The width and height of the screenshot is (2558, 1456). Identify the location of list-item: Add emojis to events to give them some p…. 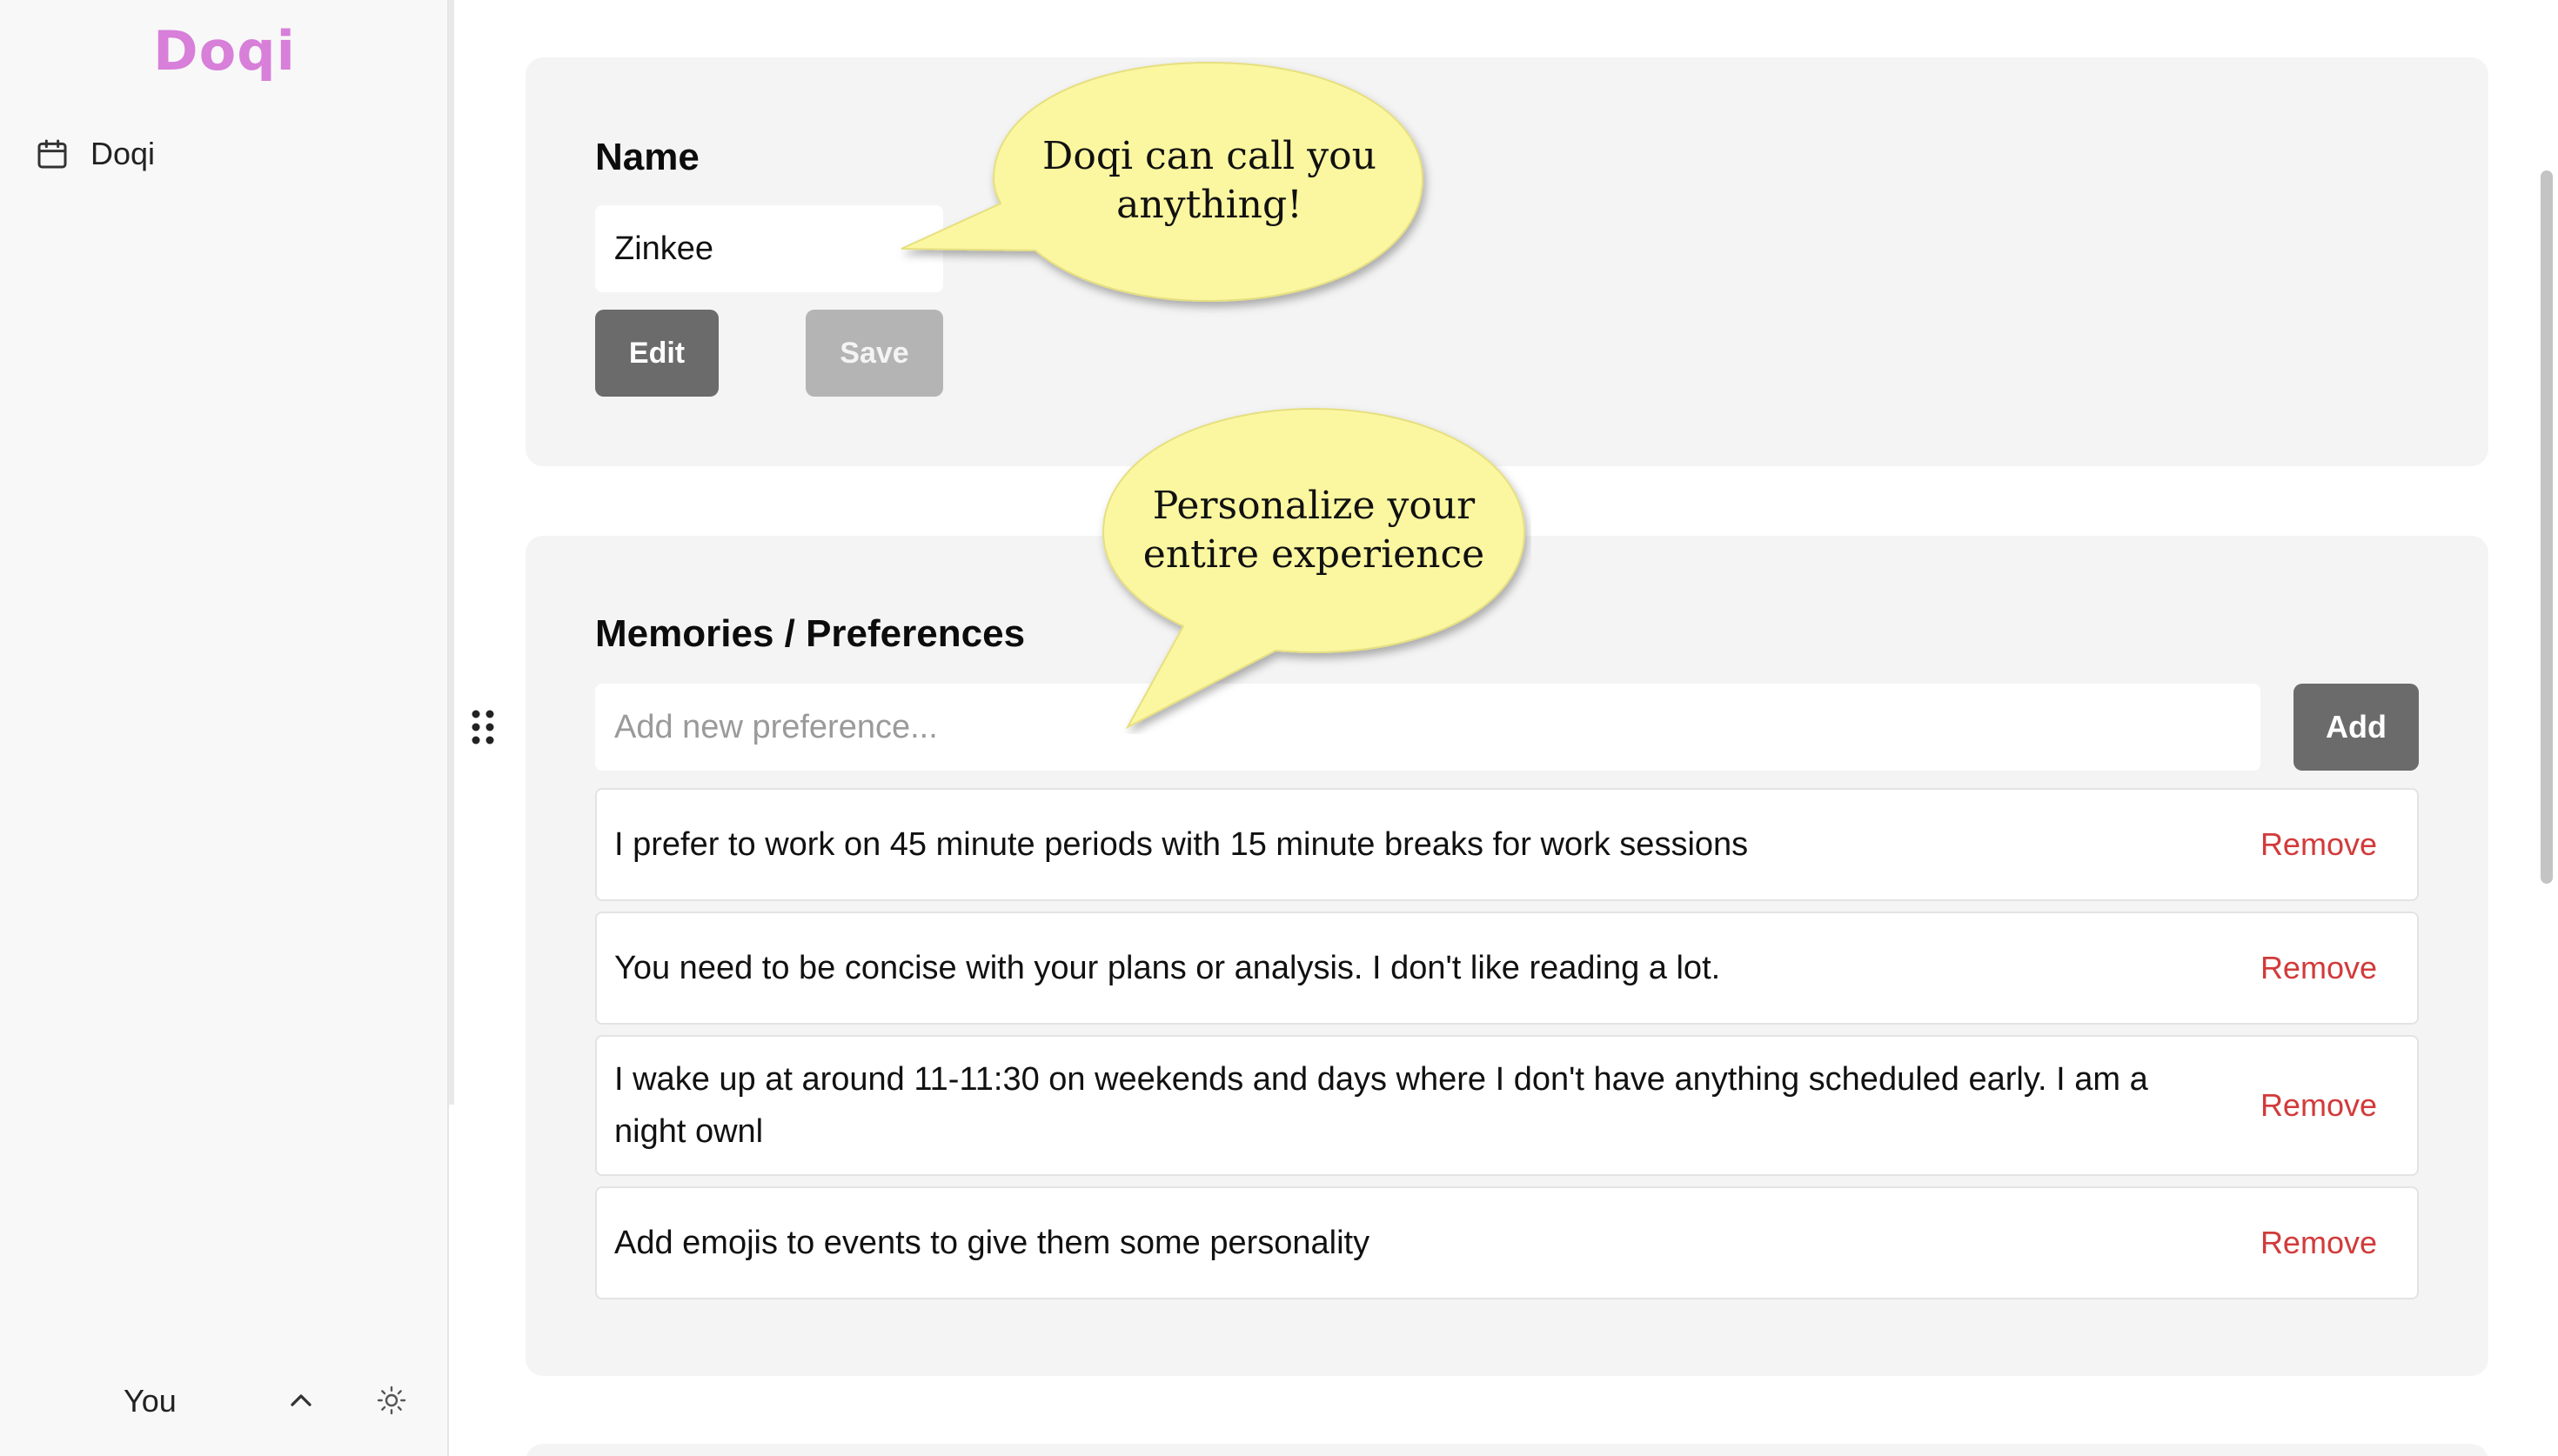
(1507, 1242).